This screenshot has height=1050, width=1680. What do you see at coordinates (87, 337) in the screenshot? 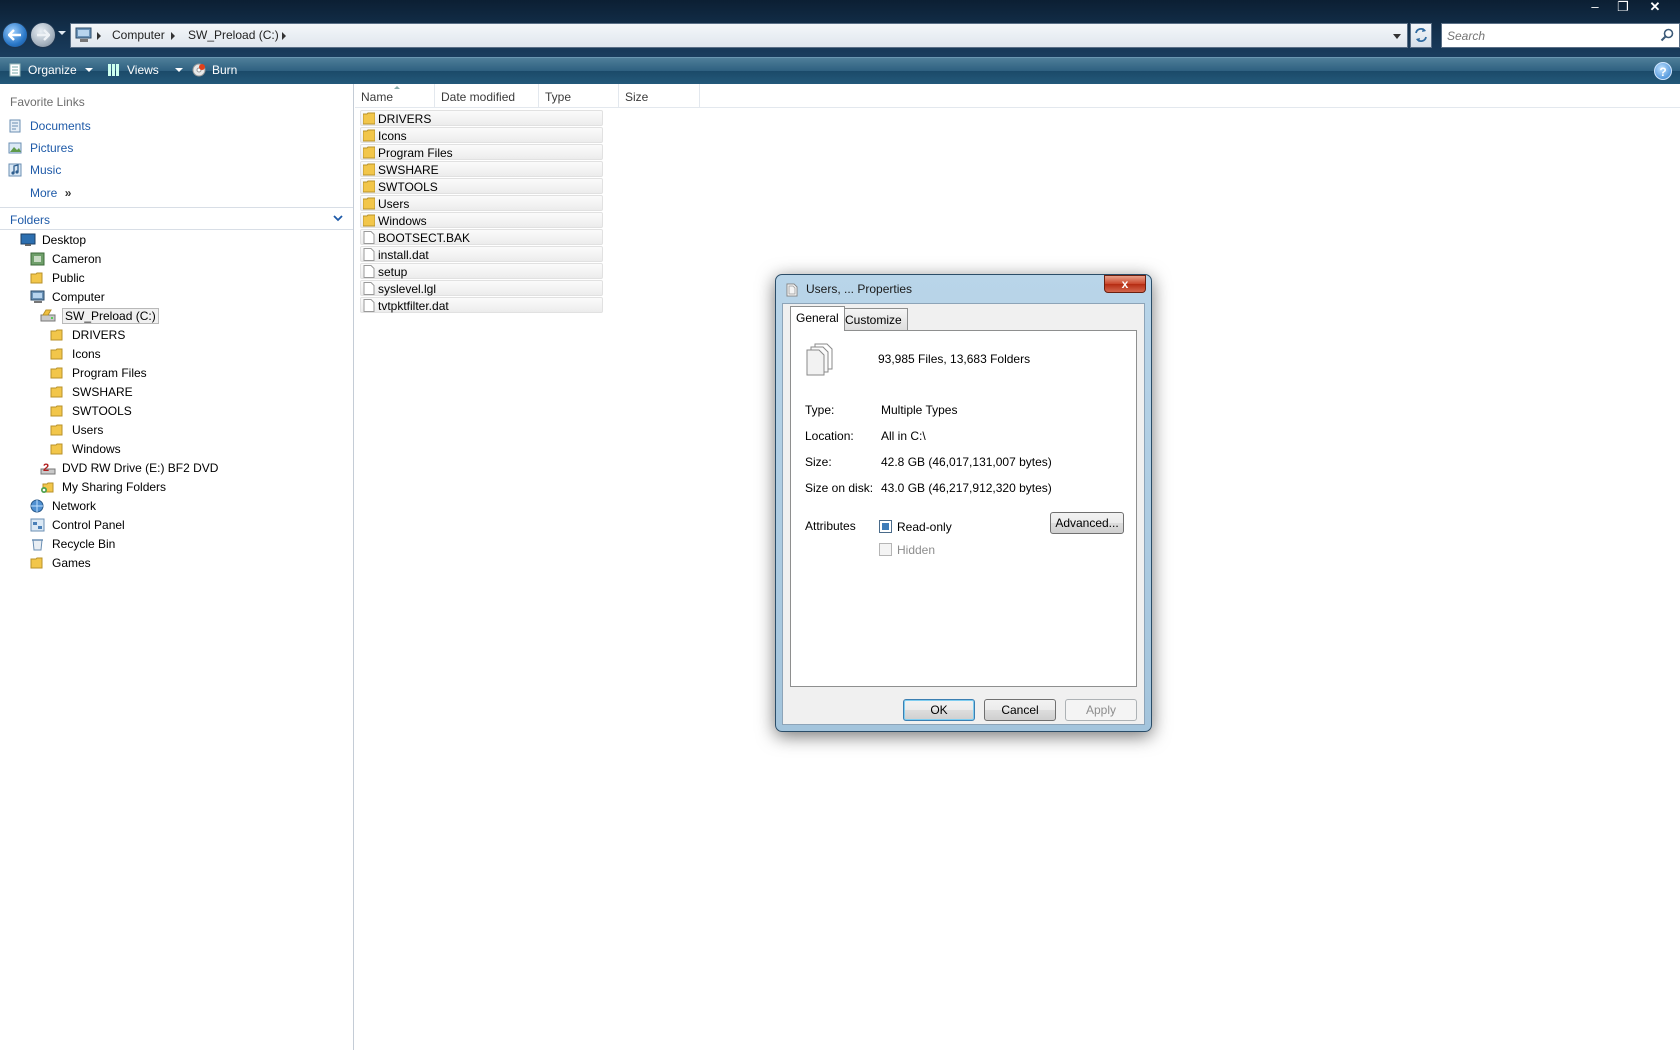
I see `tree-item-drivers: DRIVERS` at bounding box center [87, 337].